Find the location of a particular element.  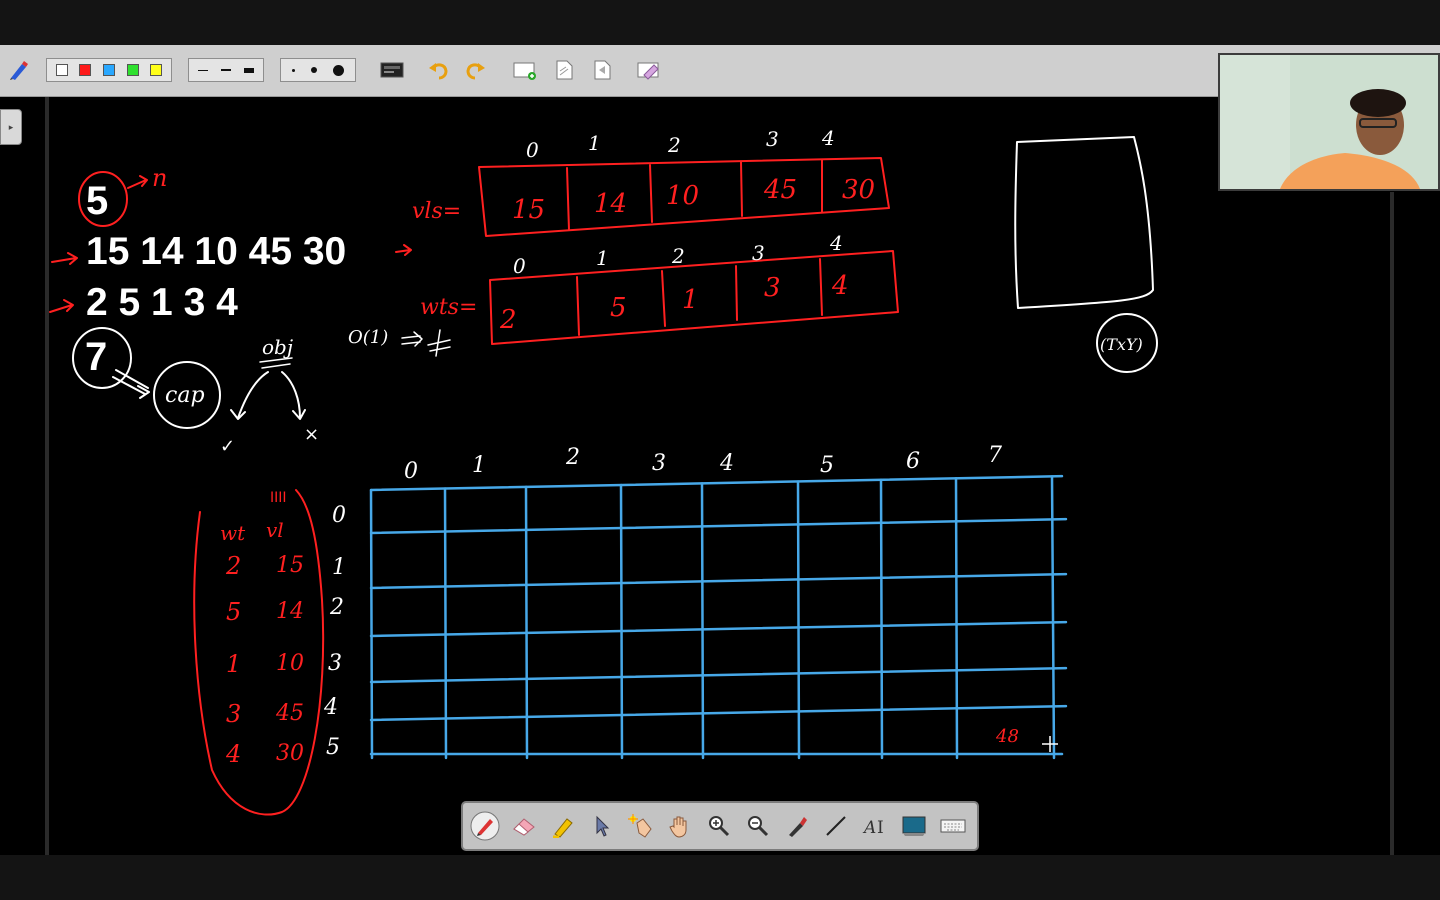

pen-toolbar: AI is located at coordinates (720, 826).